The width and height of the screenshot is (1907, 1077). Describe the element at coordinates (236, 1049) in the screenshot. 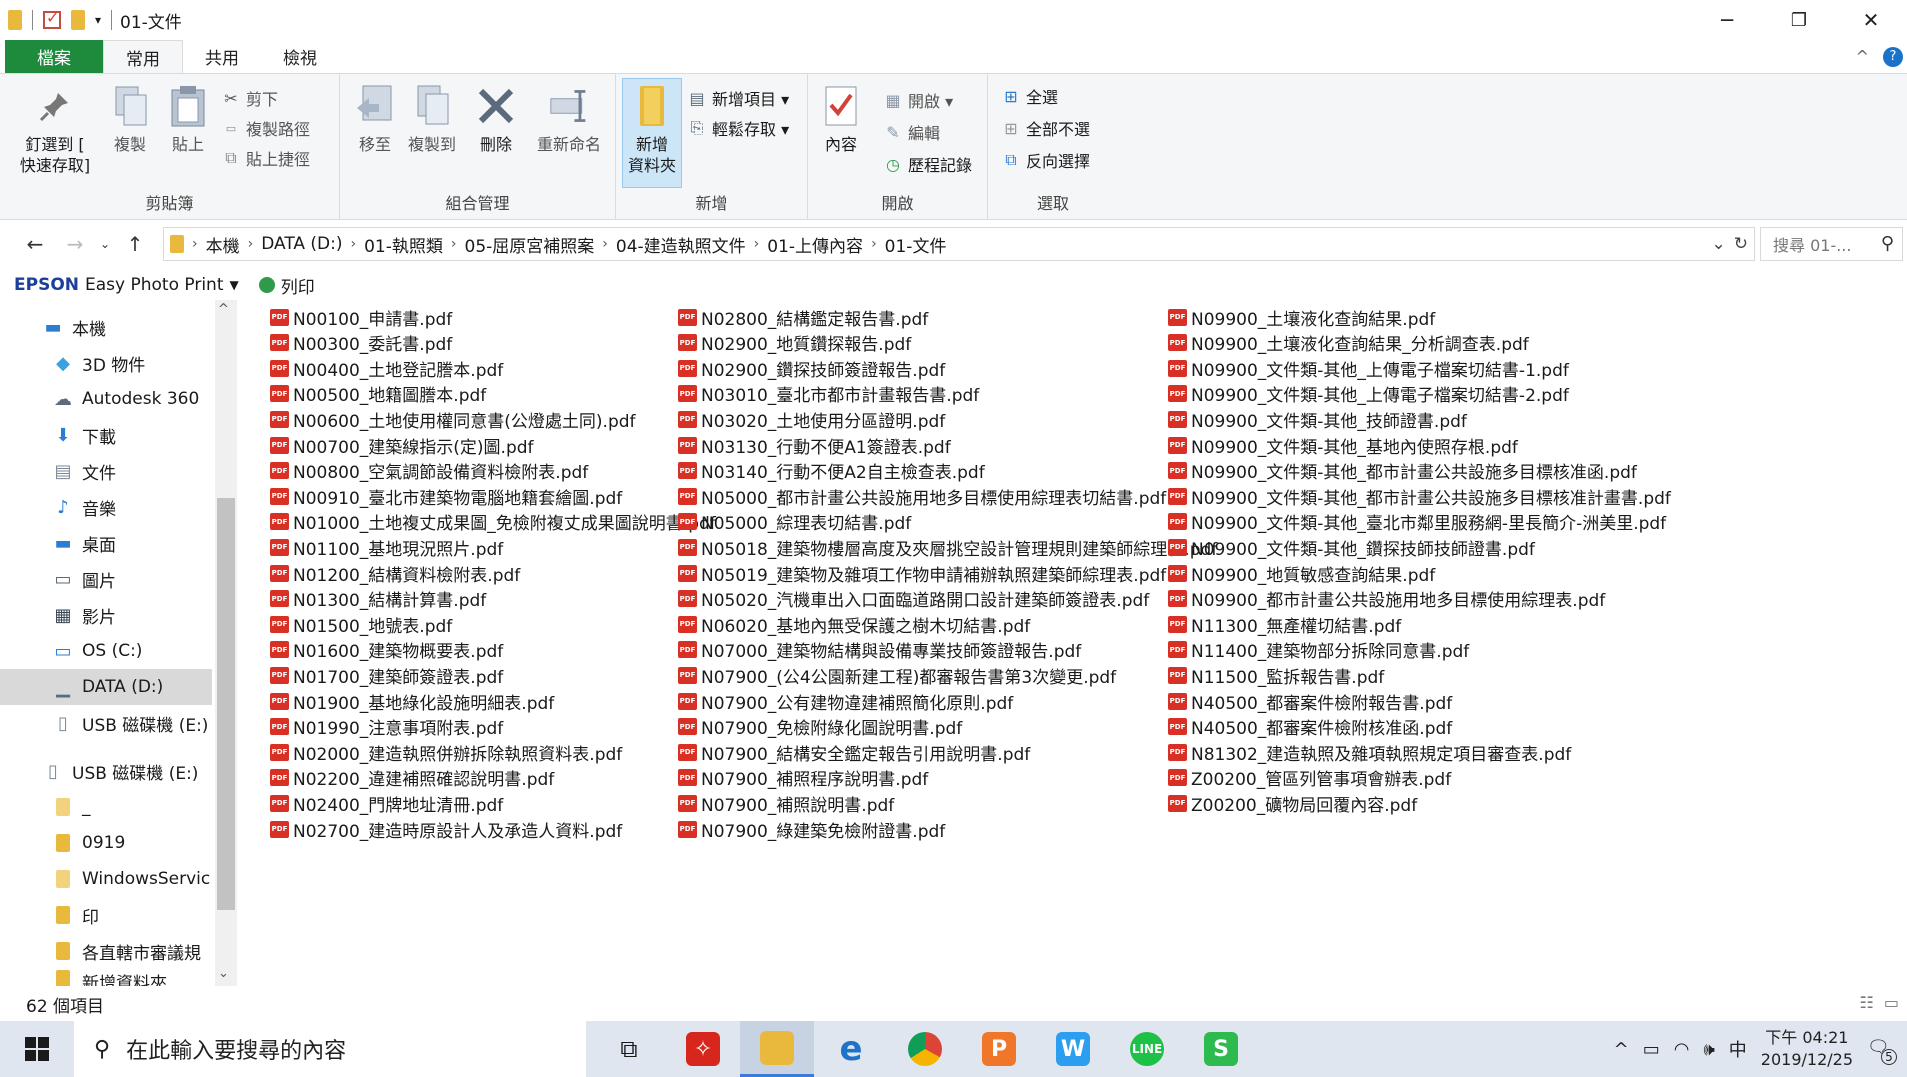

I see `taskbar-search-input: 在此輸入要搜尋的內容` at that location.